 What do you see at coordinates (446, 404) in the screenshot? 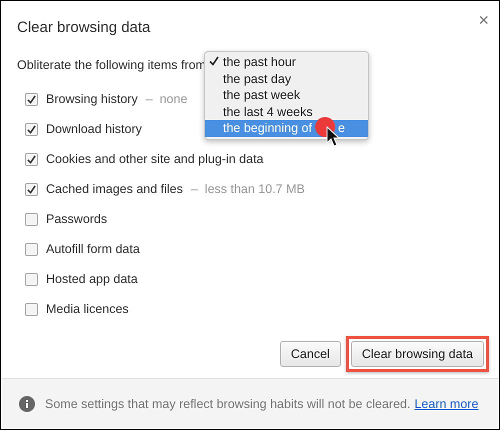
I see `learn-more-link: Learn more` at bounding box center [446, 404].